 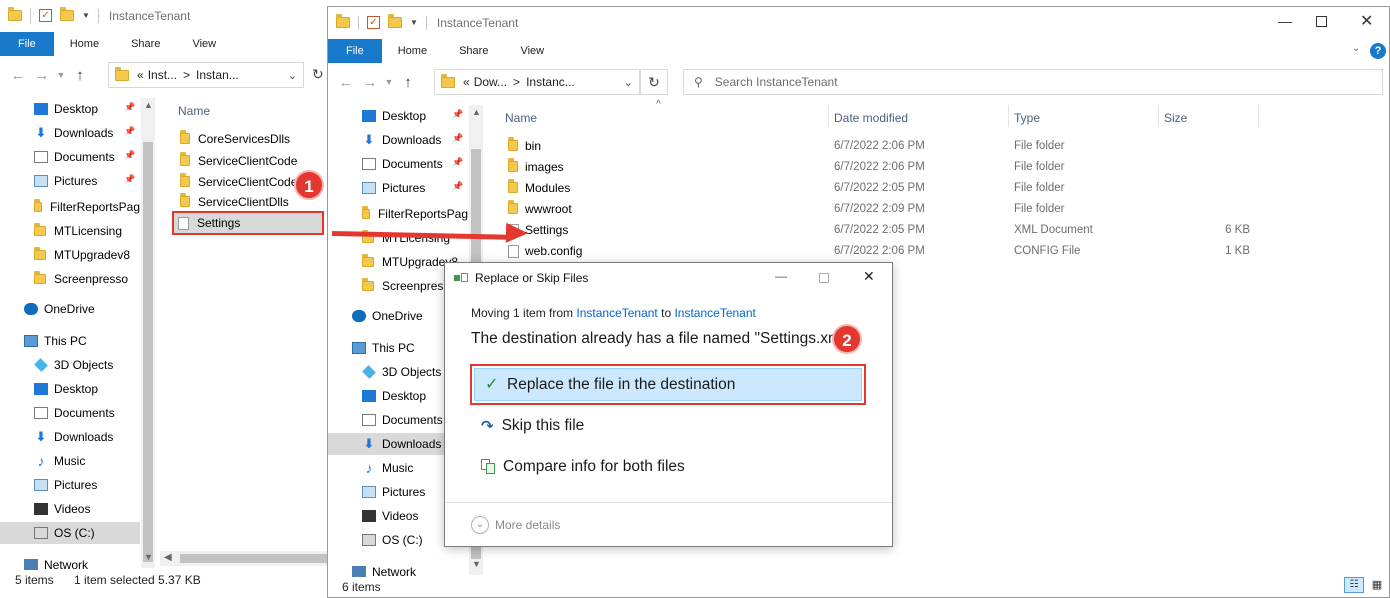 I want to click on column-header-date: Date modified, so click(x=871, y=118).